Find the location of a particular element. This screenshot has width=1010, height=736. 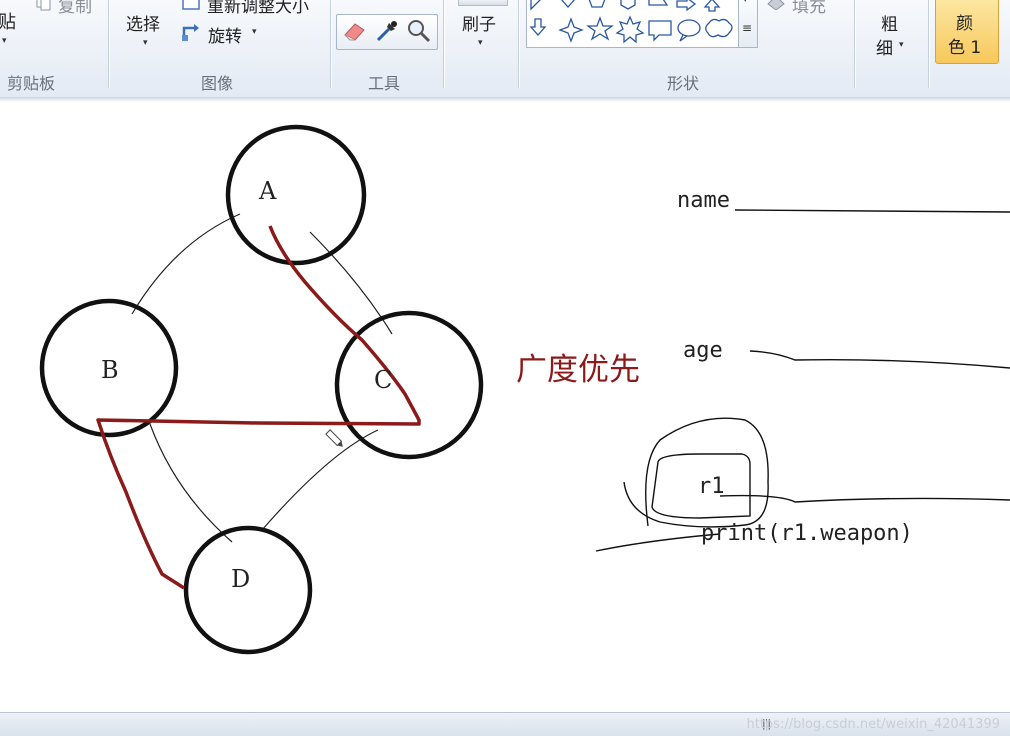

brushes-button: 刷子 is located at coordinates (479, 22).